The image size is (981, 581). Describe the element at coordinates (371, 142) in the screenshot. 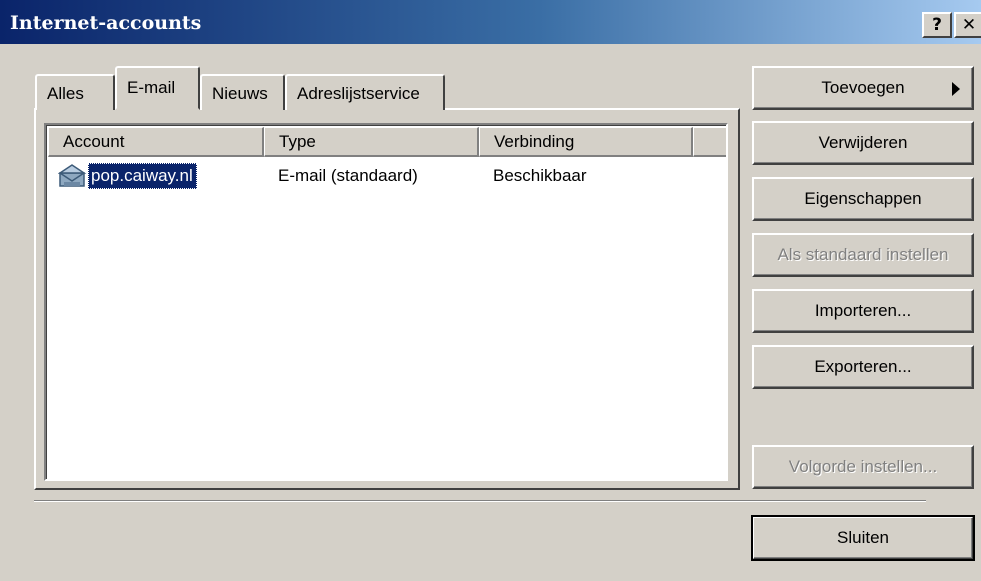

I see `column-header-type: Type` at that location.